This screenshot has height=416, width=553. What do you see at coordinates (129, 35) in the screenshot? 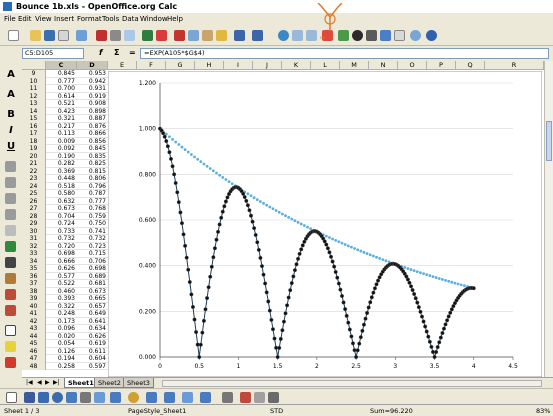
I see `preview-icon` at bounding box center [129, 35].